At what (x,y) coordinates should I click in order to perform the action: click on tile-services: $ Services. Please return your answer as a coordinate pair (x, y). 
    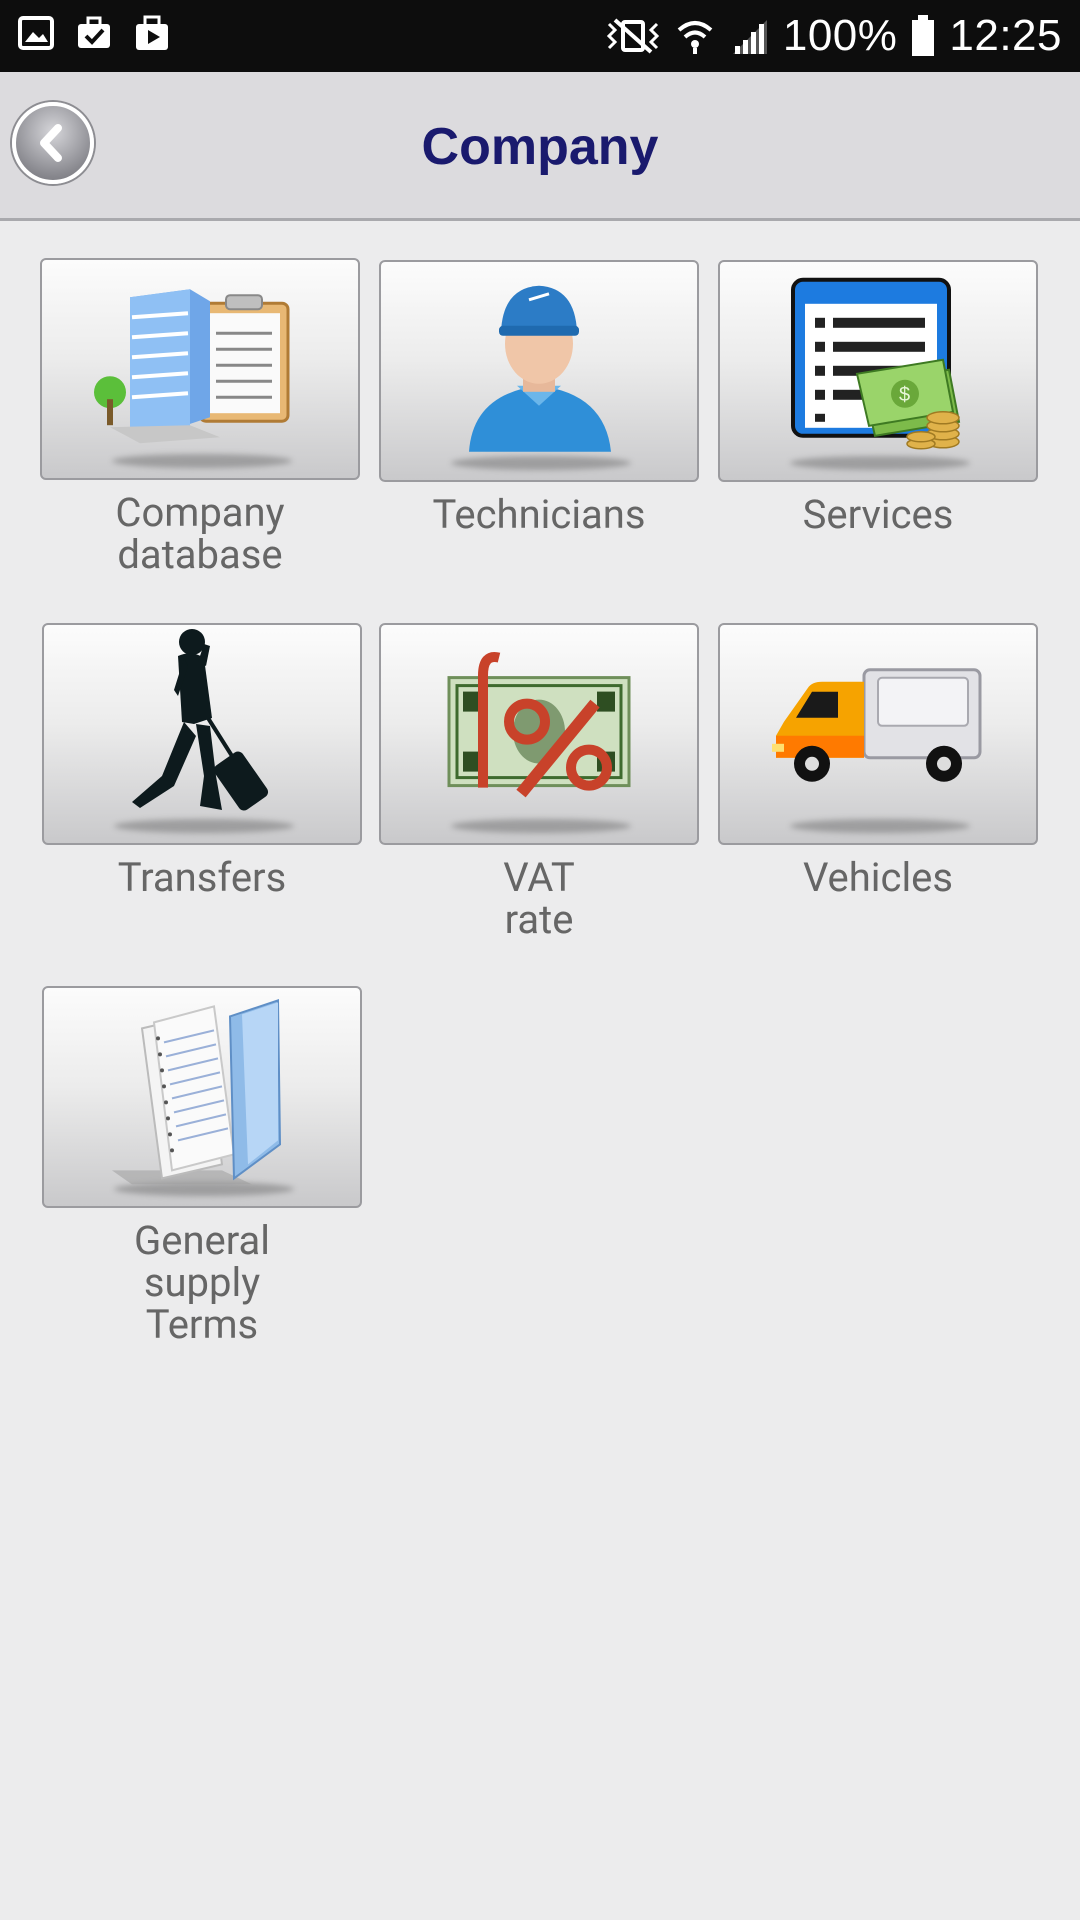
    Looking at the image, I should click on (878, 398).